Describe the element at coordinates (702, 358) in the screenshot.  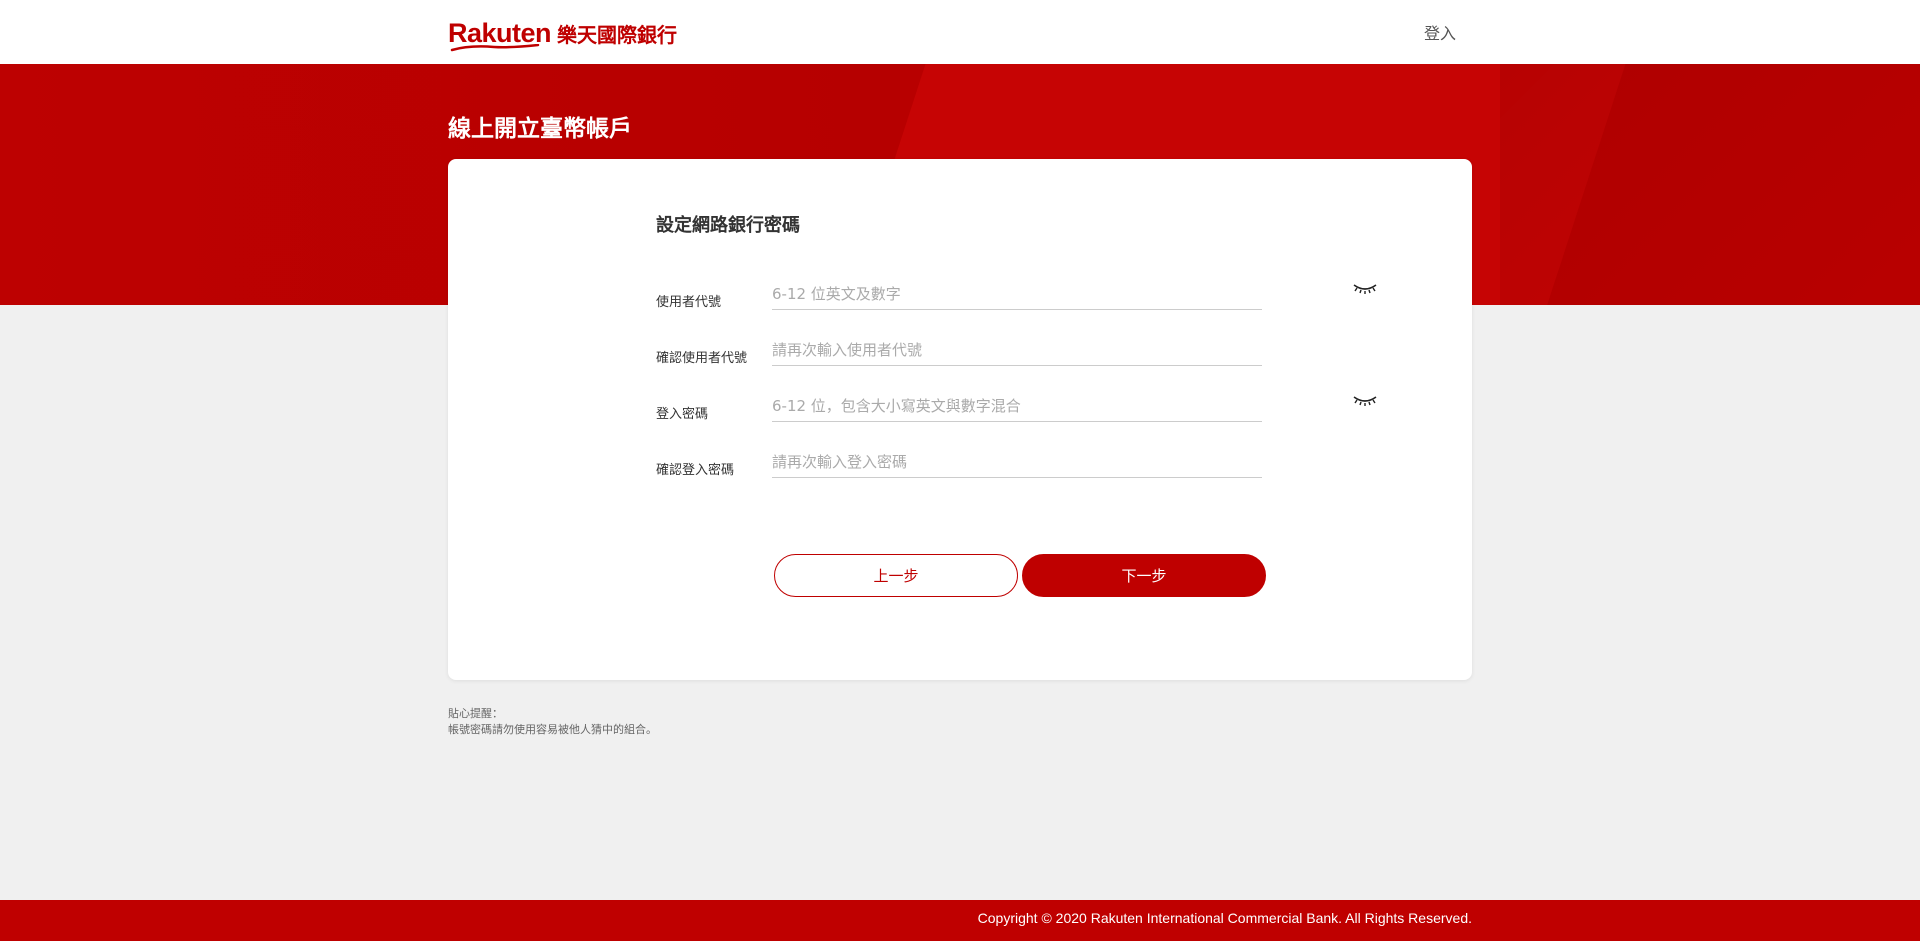
I see `confirm-user-id-label: 確認使用者代號` at that location.